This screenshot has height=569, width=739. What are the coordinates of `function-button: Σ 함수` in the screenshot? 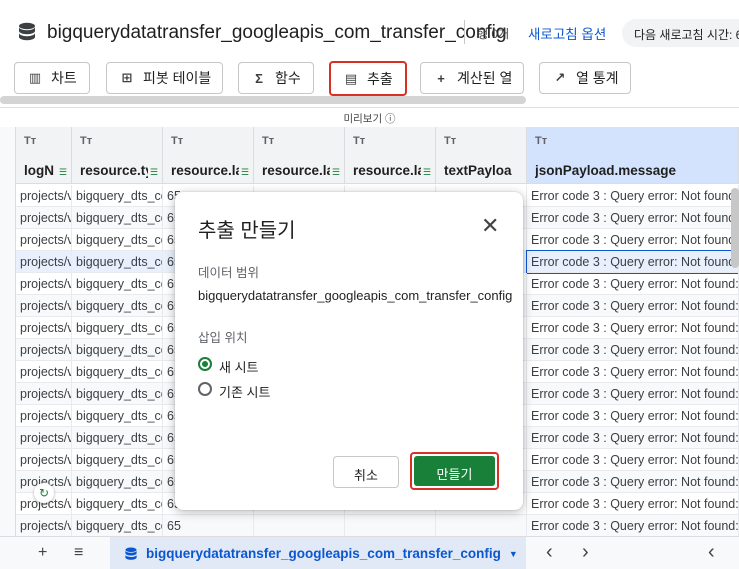 It's located at (276, 78).